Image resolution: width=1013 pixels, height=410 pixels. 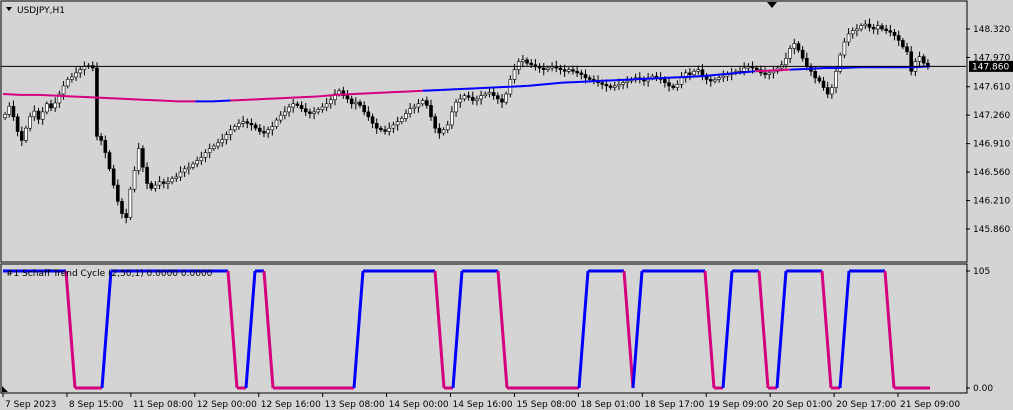 I want to click on indicator-y-tick-label: 105, so click(x=981, y=272).